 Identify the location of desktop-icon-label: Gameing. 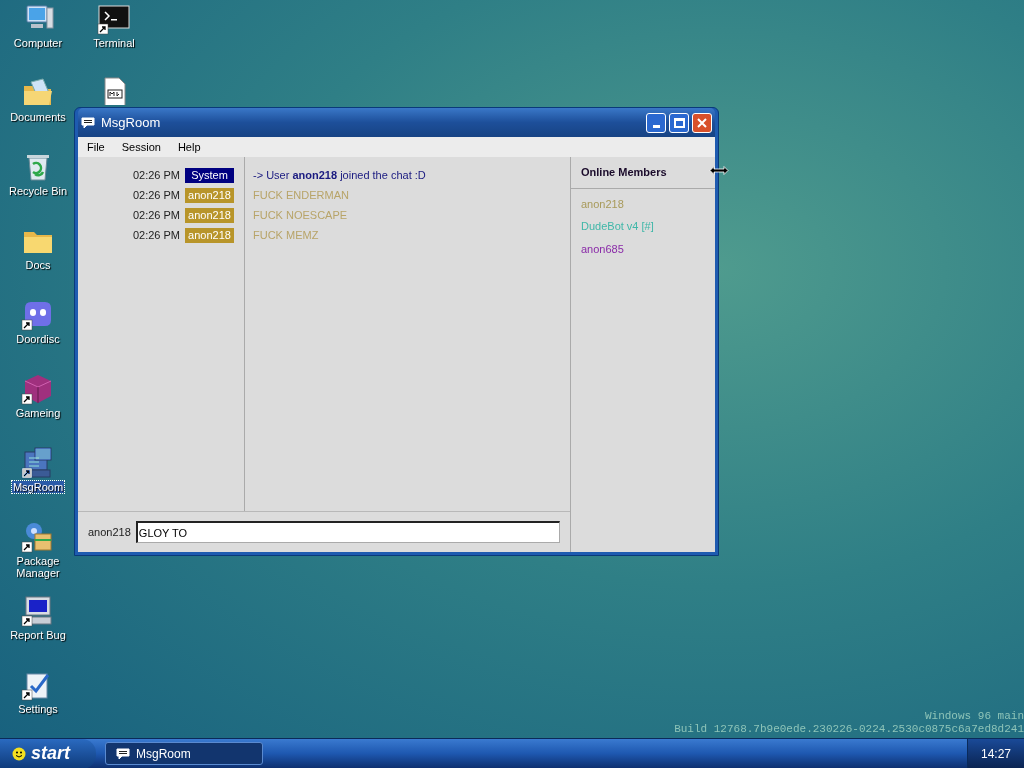
(38, 413).